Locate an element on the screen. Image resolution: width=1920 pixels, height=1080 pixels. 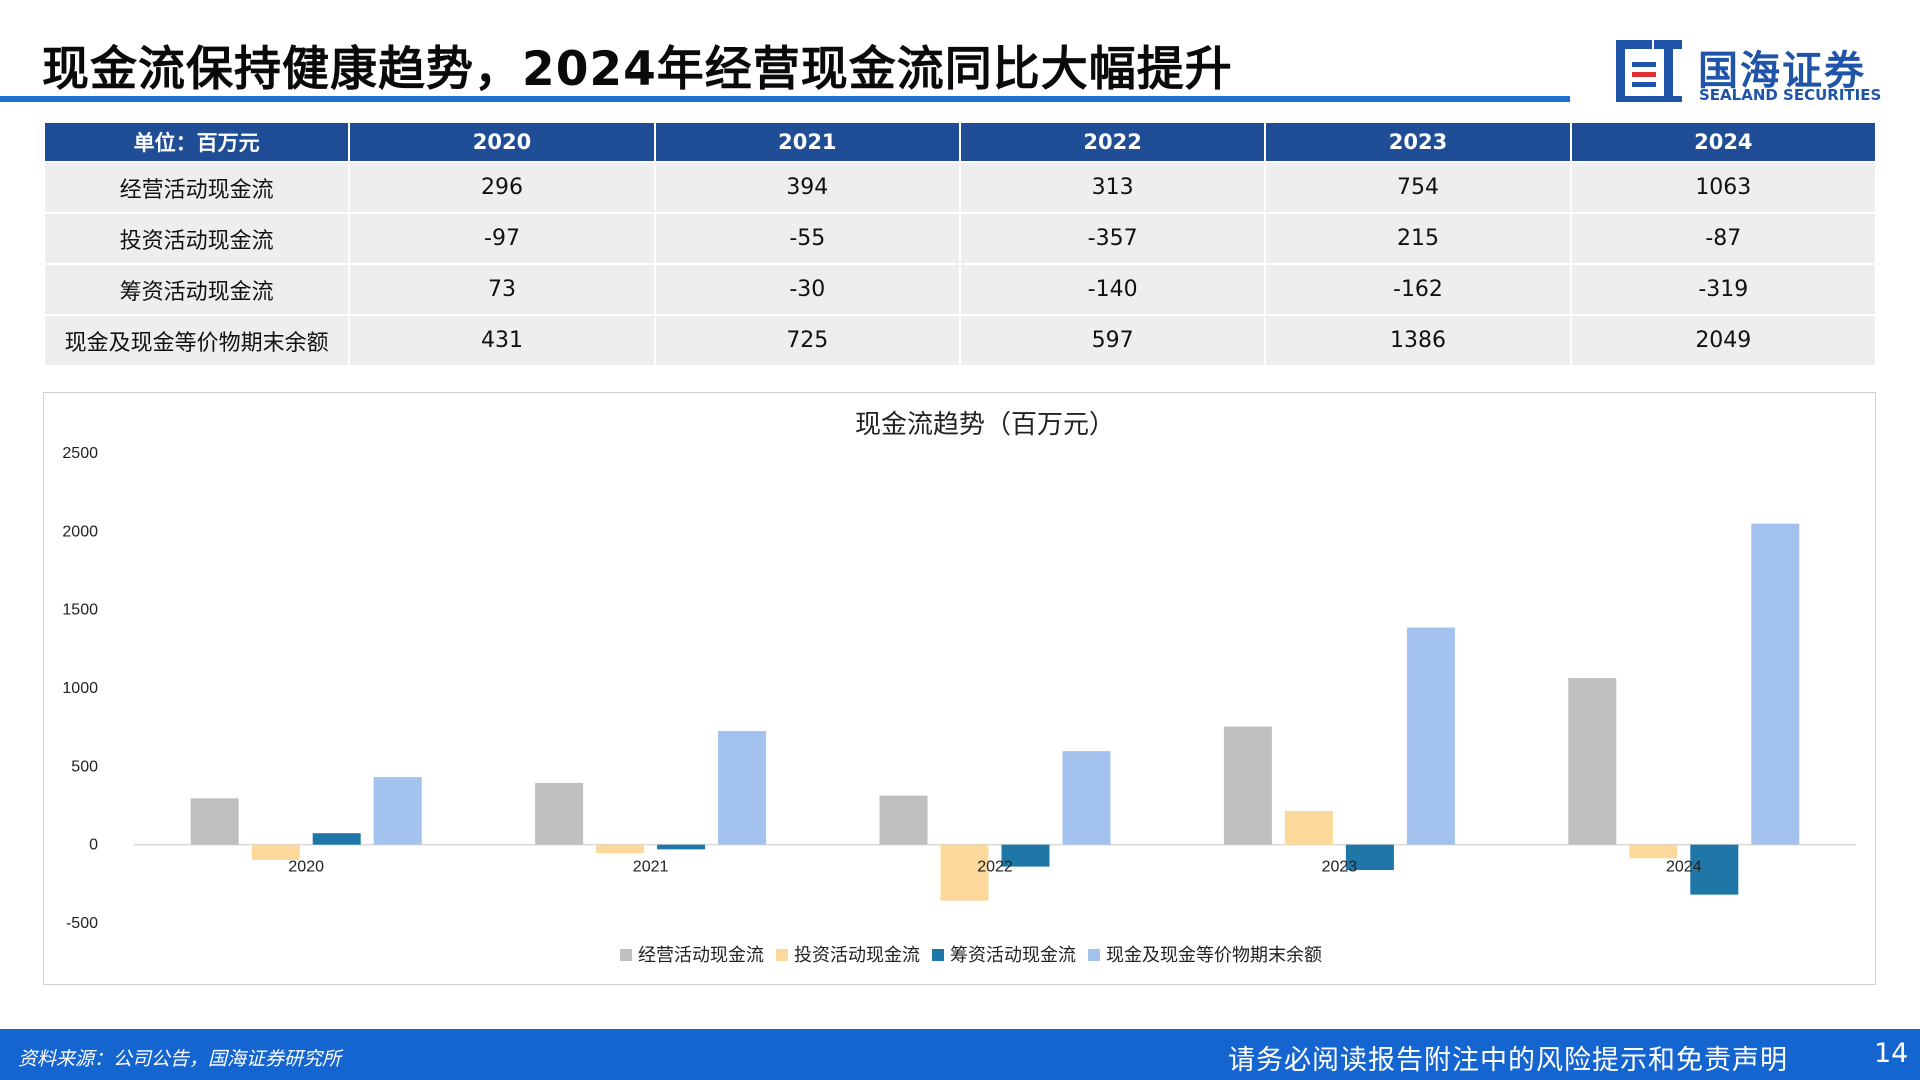
table-row: 筹资活动现金流 73 -30 -140 -162 -319 is located at coordinates (960, 289).